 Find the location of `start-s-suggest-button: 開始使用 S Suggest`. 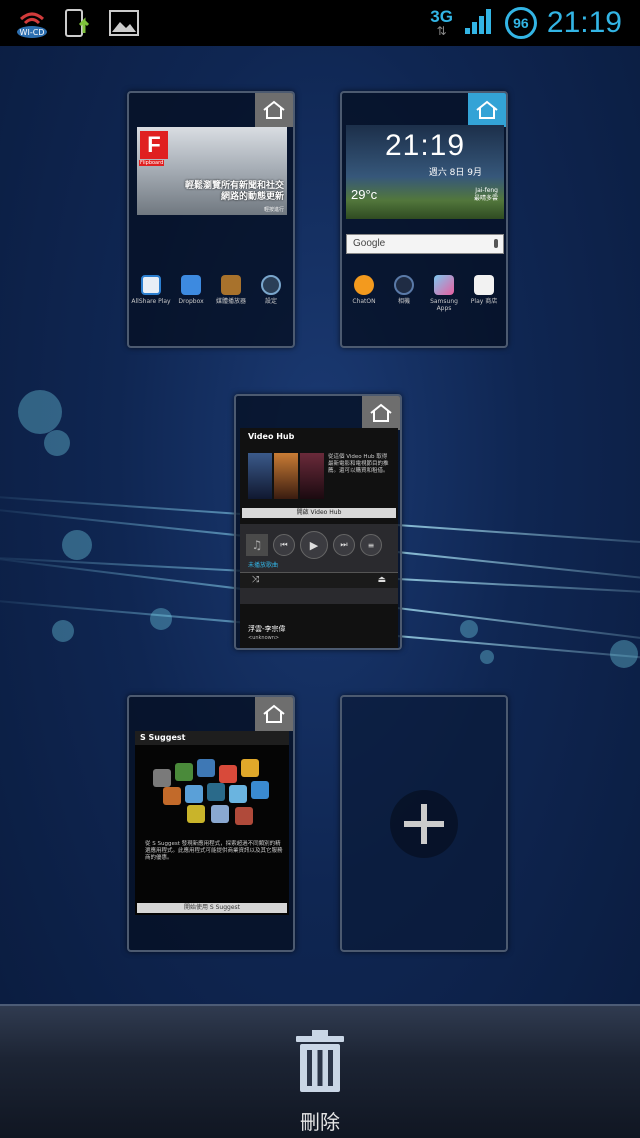

start-s-suggest-button: 開始使用 S Suggest is located at coordinates (212, 908).